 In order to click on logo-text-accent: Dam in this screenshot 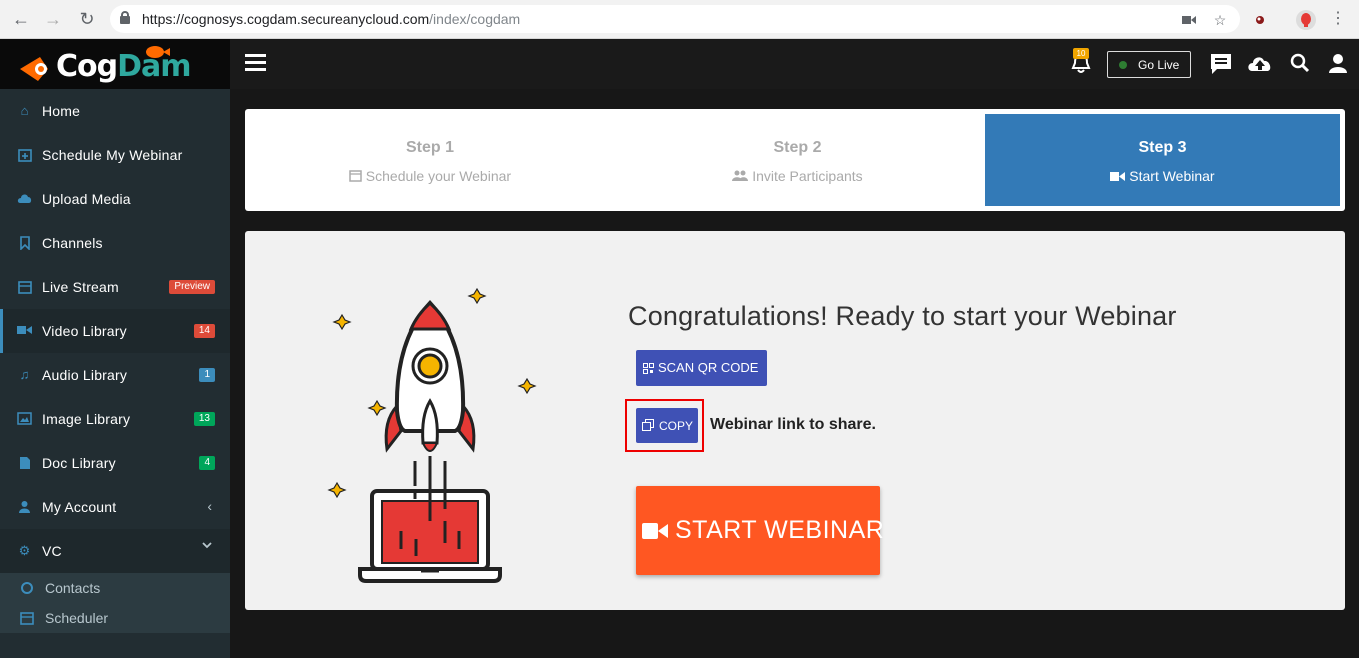, I will do `click(154, 66)`.